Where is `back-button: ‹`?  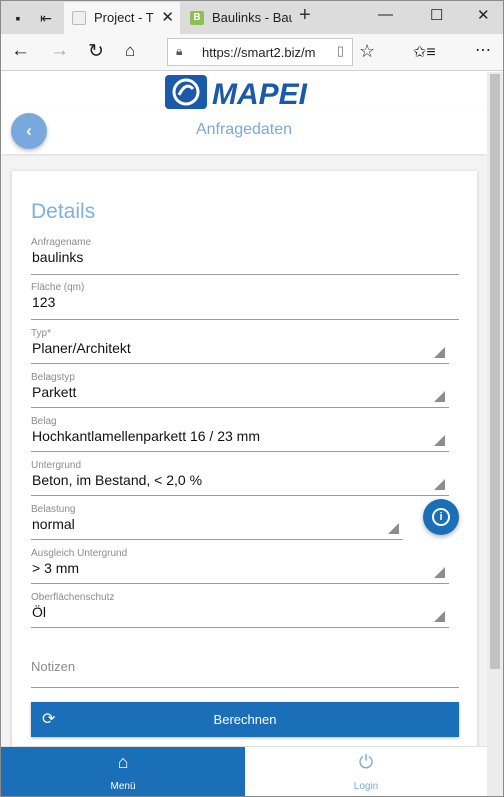 back-button: ‹ is located at coordinates (29, 131).